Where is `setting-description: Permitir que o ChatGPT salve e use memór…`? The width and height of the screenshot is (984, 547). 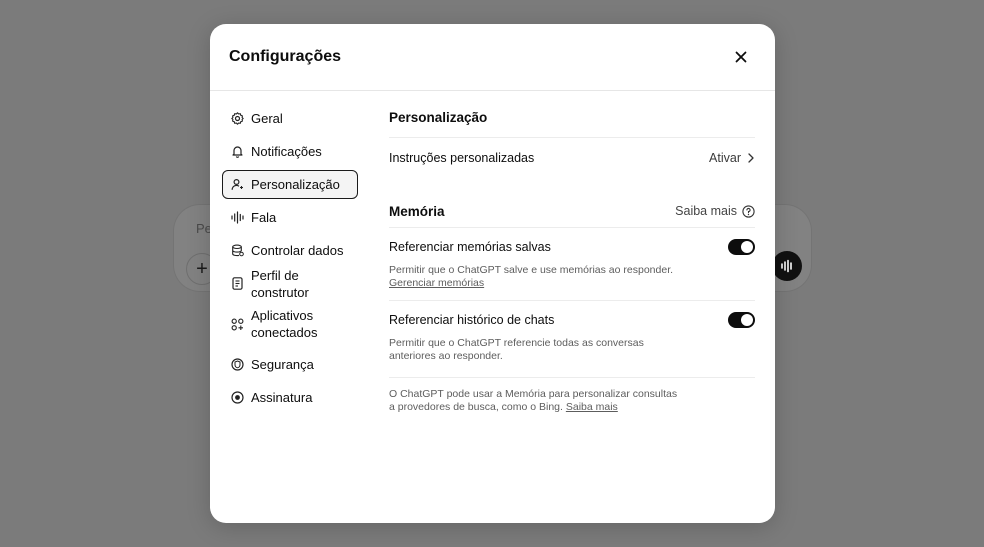 setting-description: Permitir que o ChatGPT salve e use memór… is located at coordinates (539, 277).